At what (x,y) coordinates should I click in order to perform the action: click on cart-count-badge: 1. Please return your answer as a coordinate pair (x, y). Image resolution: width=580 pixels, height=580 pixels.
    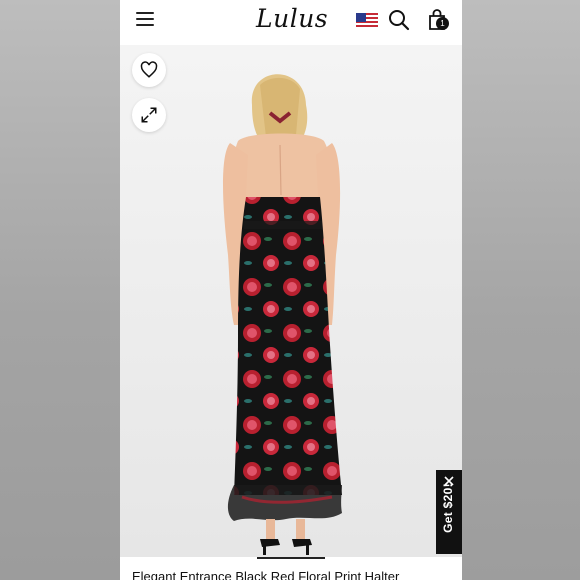
    Looking at the image, I should click on (442, 23).